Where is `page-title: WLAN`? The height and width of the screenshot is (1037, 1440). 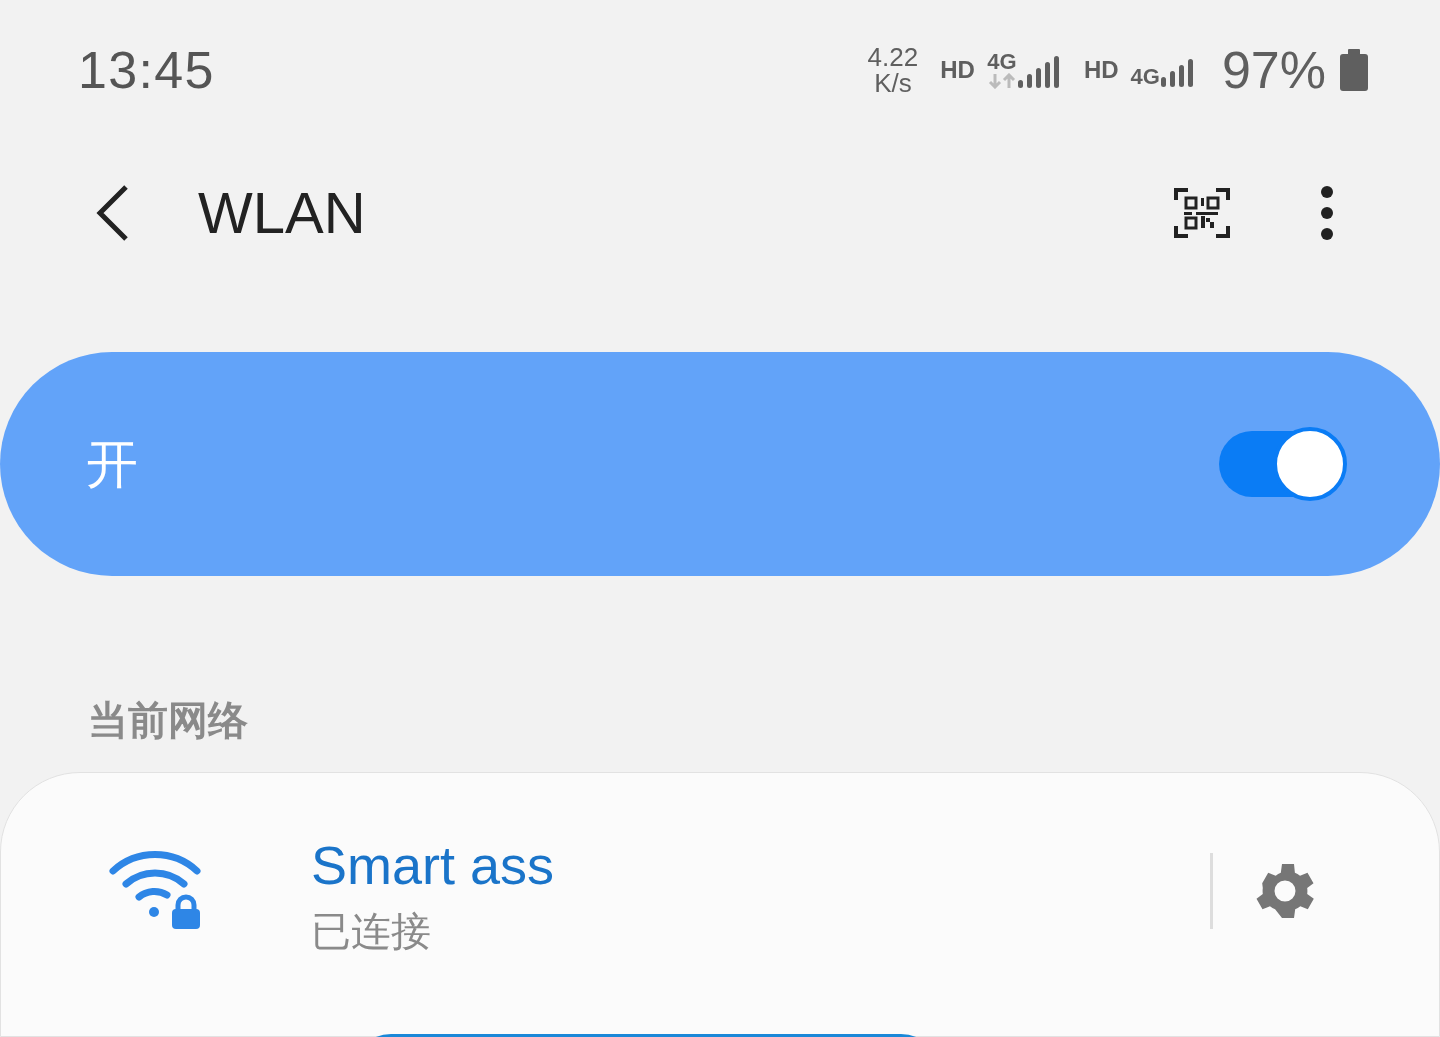
page-title: WLAN is located at coordinates (282, 213).